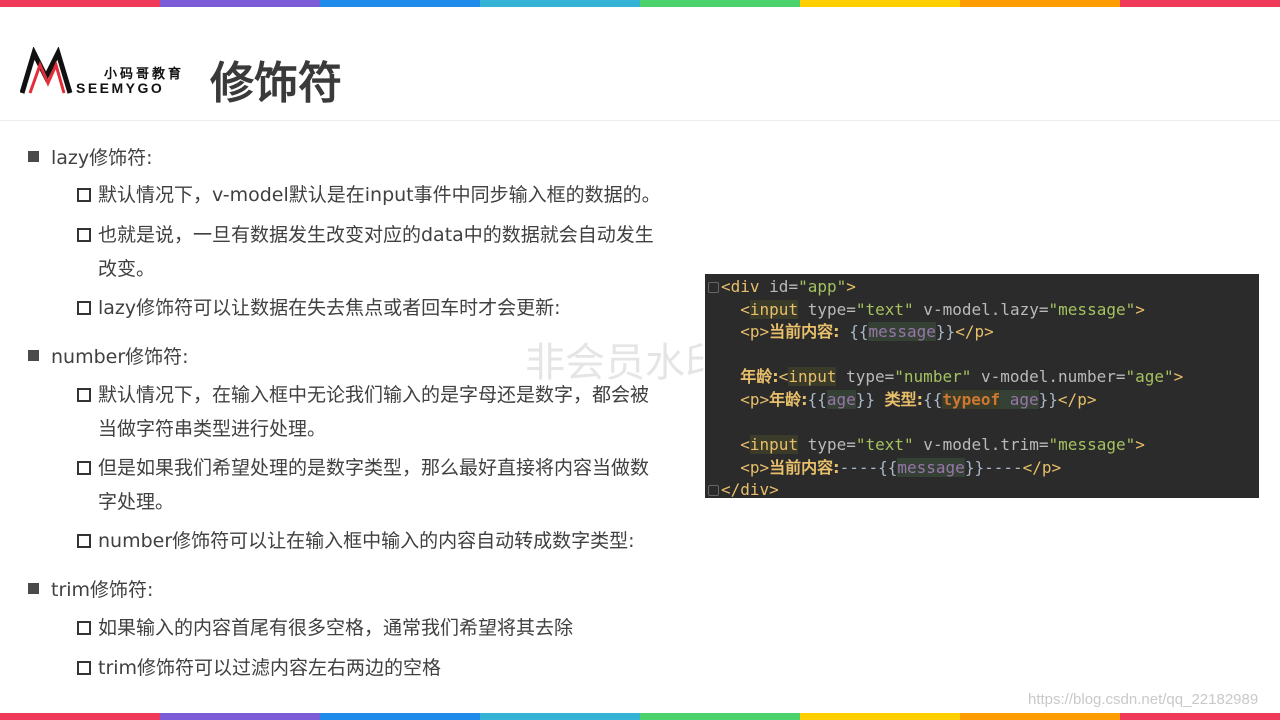 The image size is (1280, 720). I want to click on section-title: trim修饰符:, so click(102, 590).